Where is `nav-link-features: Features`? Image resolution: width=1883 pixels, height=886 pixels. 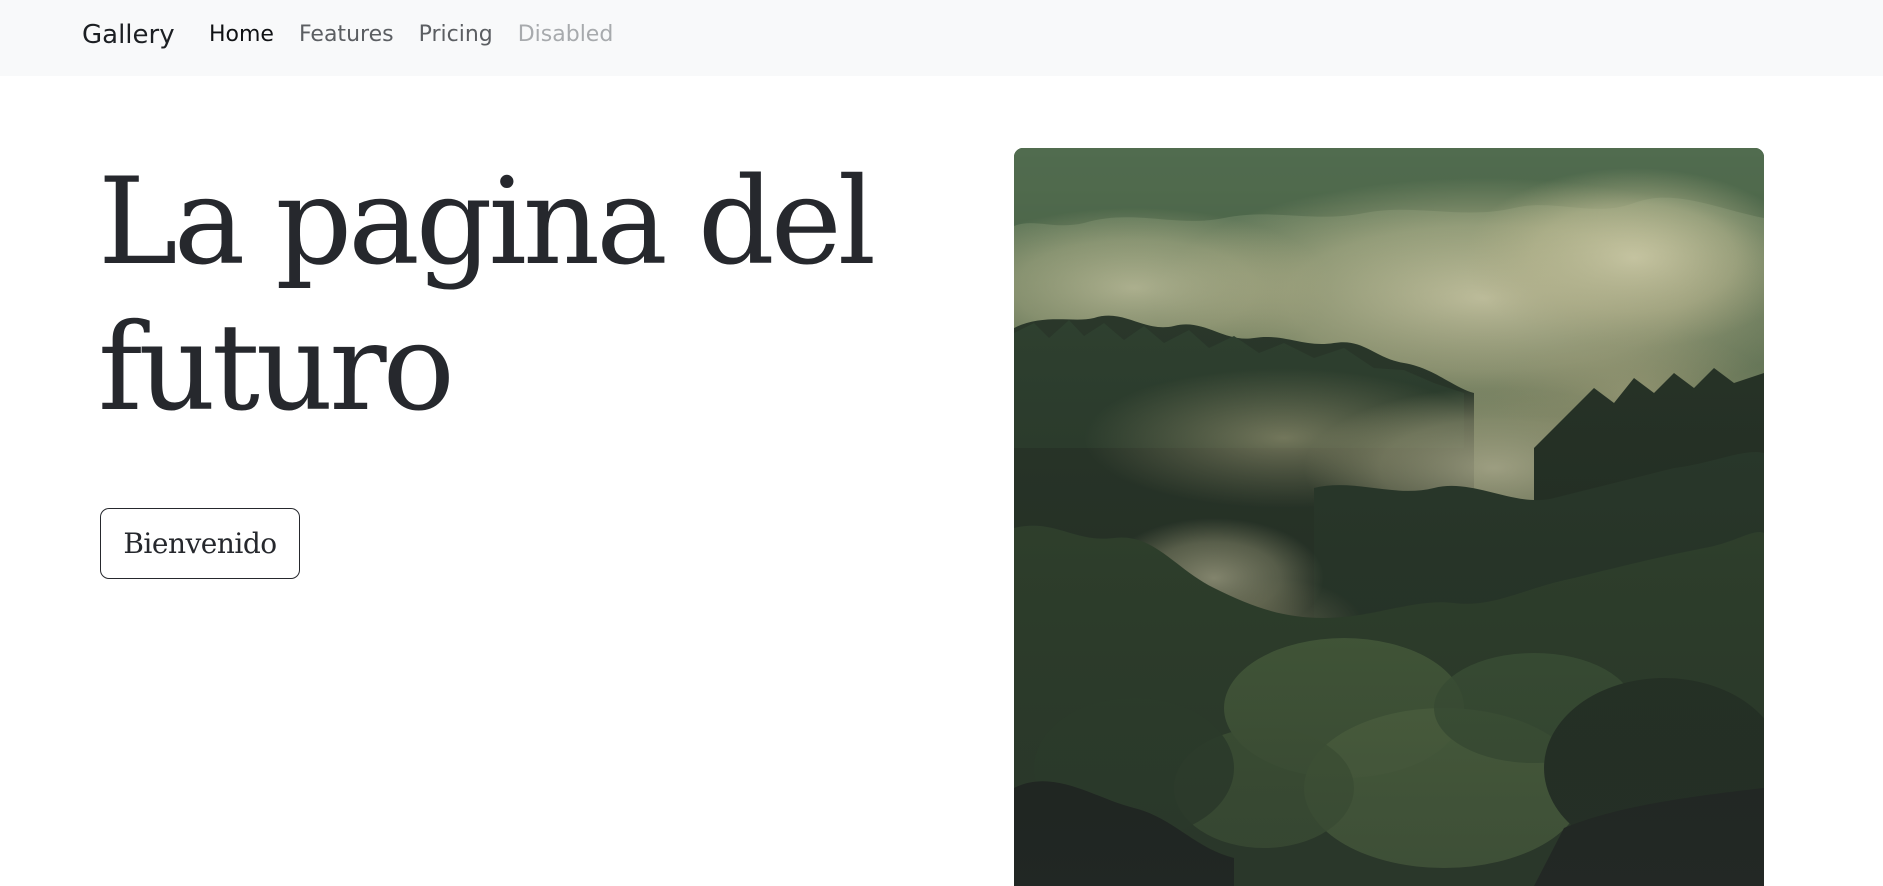 nav-link-features: Features is located at coordinates (346, 34).